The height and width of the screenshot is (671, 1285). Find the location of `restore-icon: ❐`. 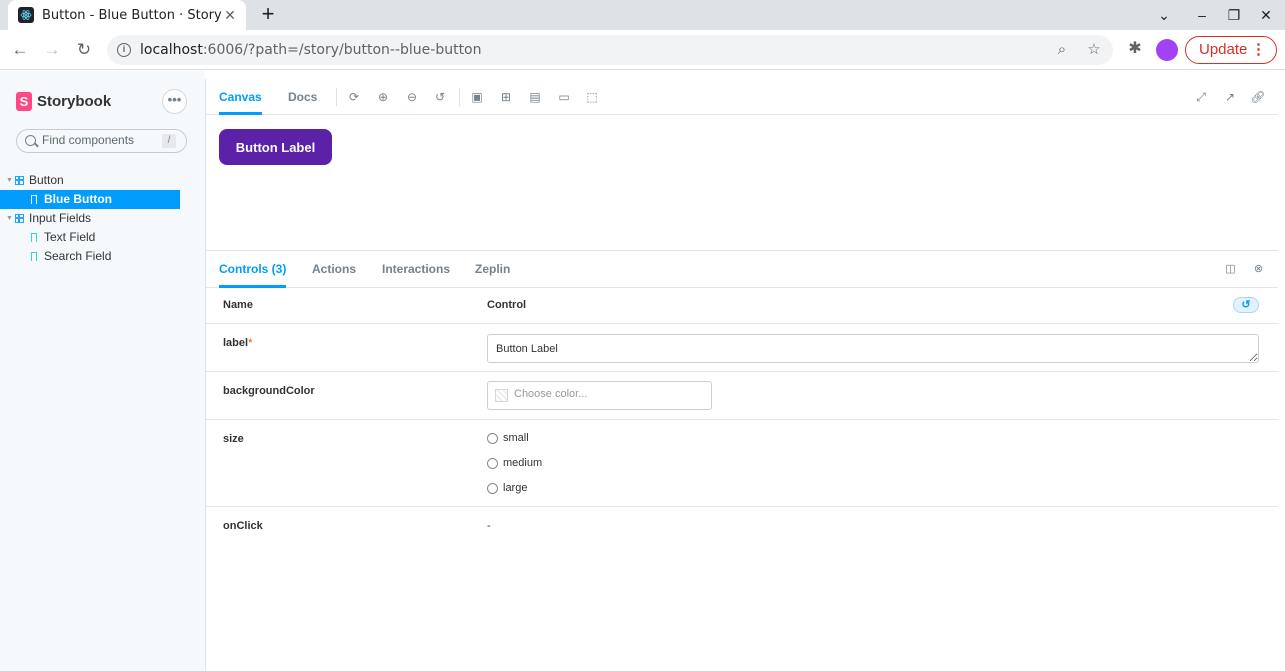

restore-icon: ❐ is located at coordinates (1234, 15).